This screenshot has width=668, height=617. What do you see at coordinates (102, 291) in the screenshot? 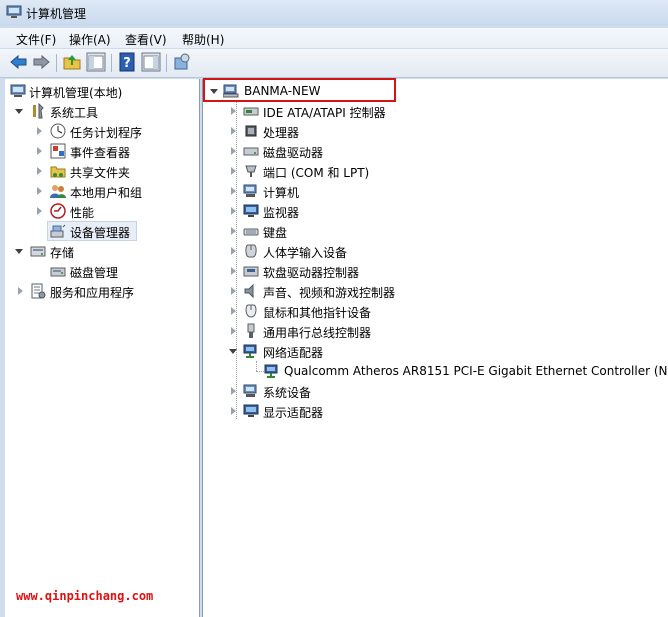
I see `tree-item-services-apps: 服务和应用程序` at bounding box center [102, 291].